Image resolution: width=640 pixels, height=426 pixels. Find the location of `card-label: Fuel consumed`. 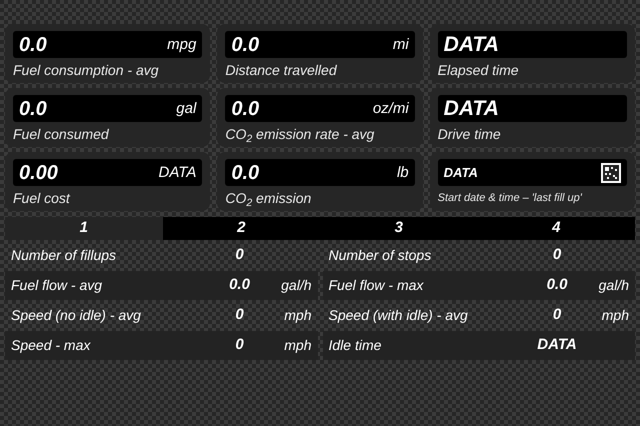

card-label: Fuel consumed is located at coordinates (61, 134).